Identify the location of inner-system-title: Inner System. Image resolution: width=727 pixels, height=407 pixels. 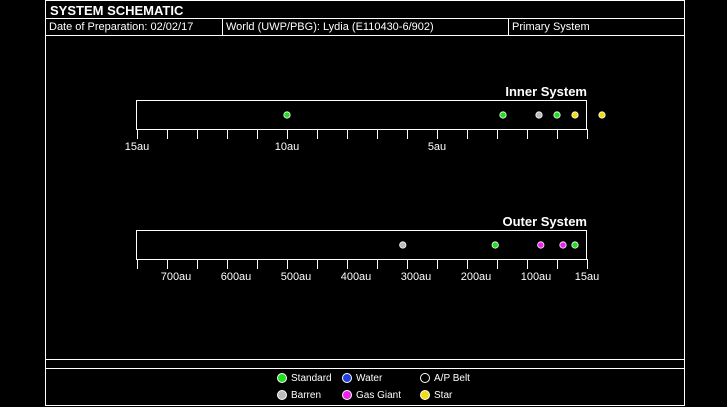
(546, 91).